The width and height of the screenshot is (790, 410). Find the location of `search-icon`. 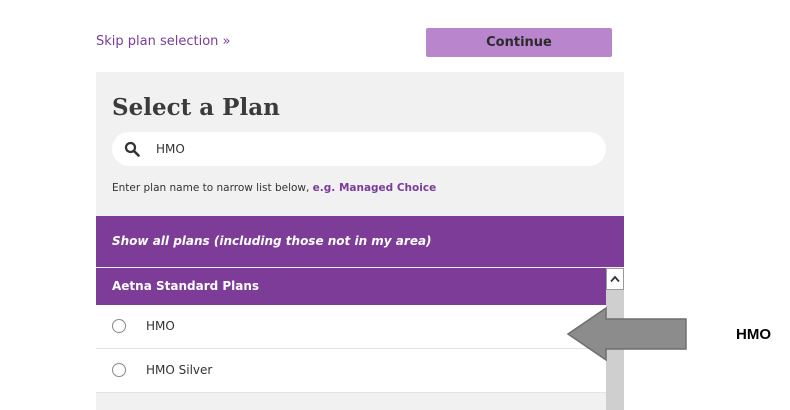

search-icon is located at coordinates (132, 149).